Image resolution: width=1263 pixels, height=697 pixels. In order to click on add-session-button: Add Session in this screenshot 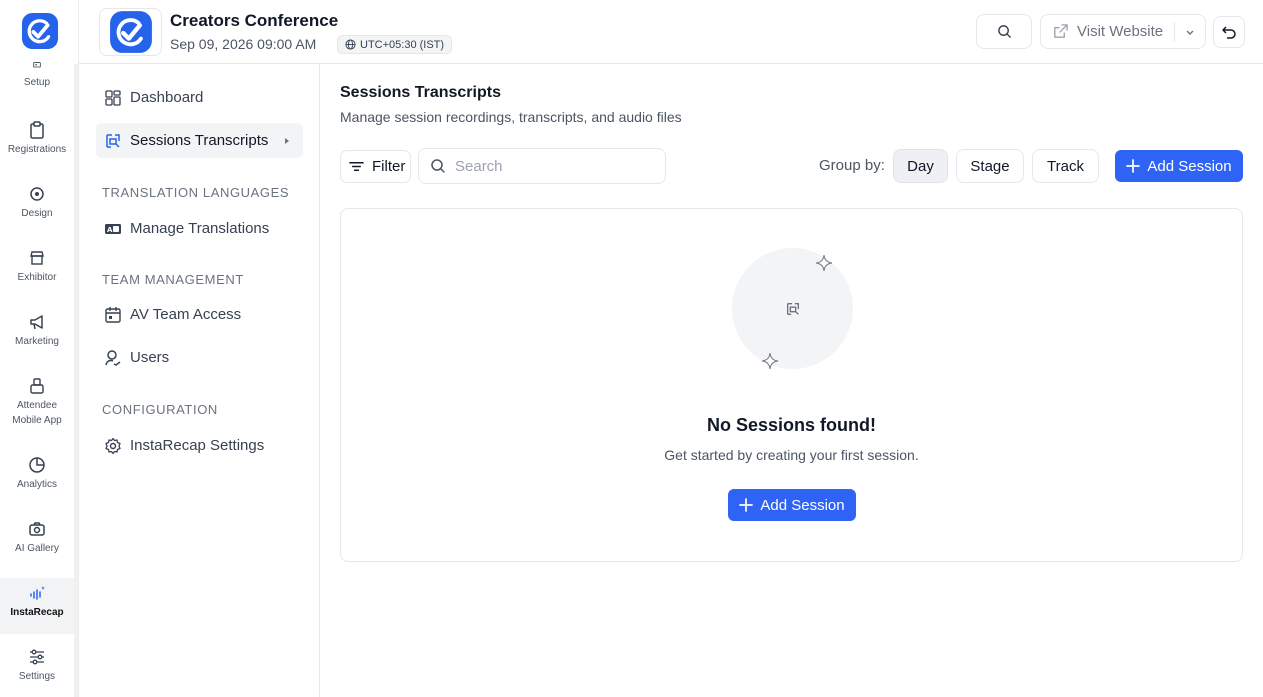, I will do `click(1179, 166)`.